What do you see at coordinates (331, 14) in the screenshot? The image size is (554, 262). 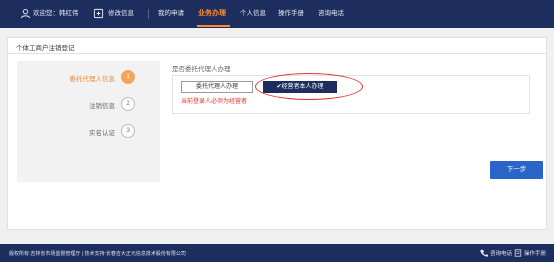 I see `nav-consult-phone: 咨询电话` at bounding box center [331, 14].